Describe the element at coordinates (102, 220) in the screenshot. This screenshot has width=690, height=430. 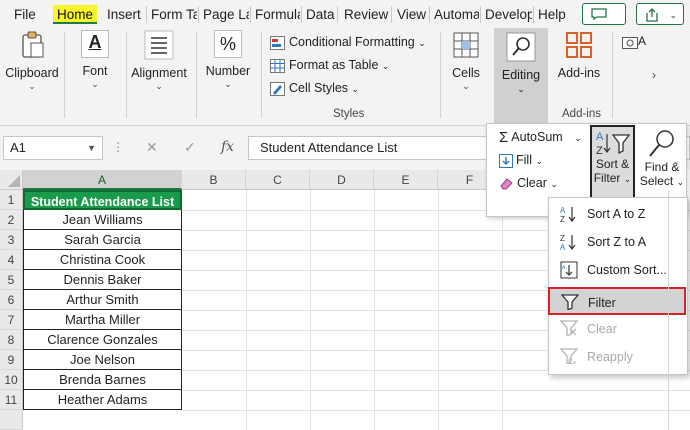
I see `table-cell: Jean Williams` at that location.